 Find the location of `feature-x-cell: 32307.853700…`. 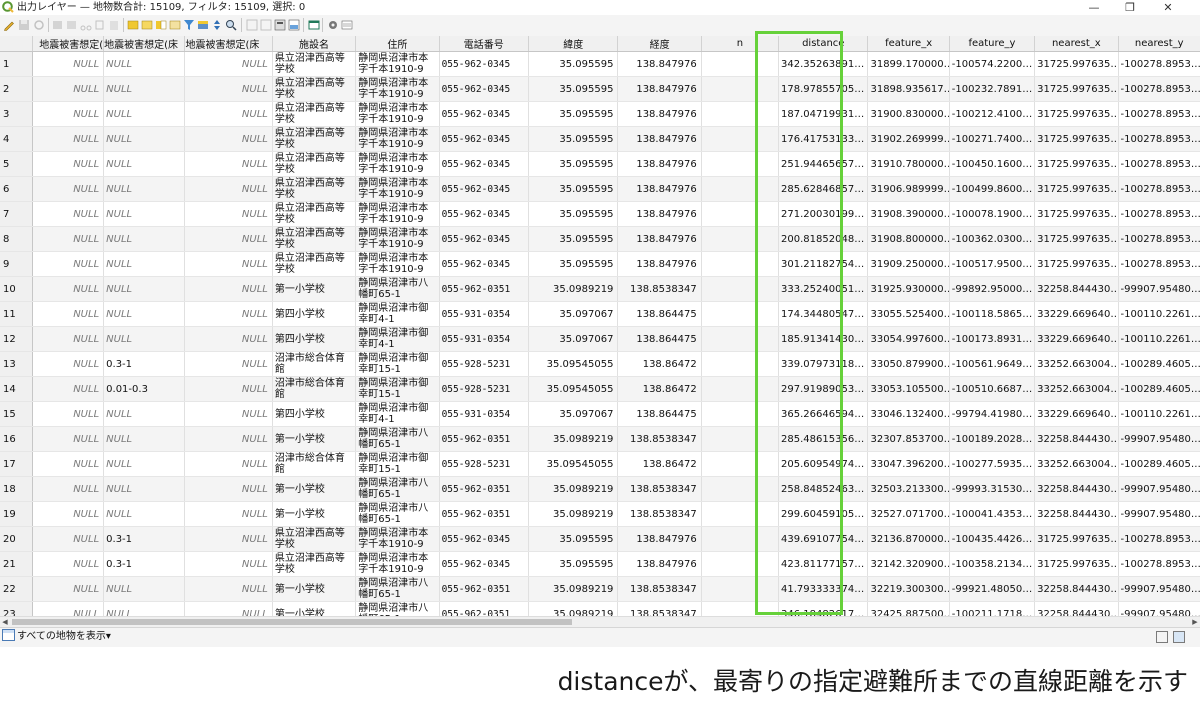

feature-x-cell: 32307.853700… is located at coordinates (908, 439).